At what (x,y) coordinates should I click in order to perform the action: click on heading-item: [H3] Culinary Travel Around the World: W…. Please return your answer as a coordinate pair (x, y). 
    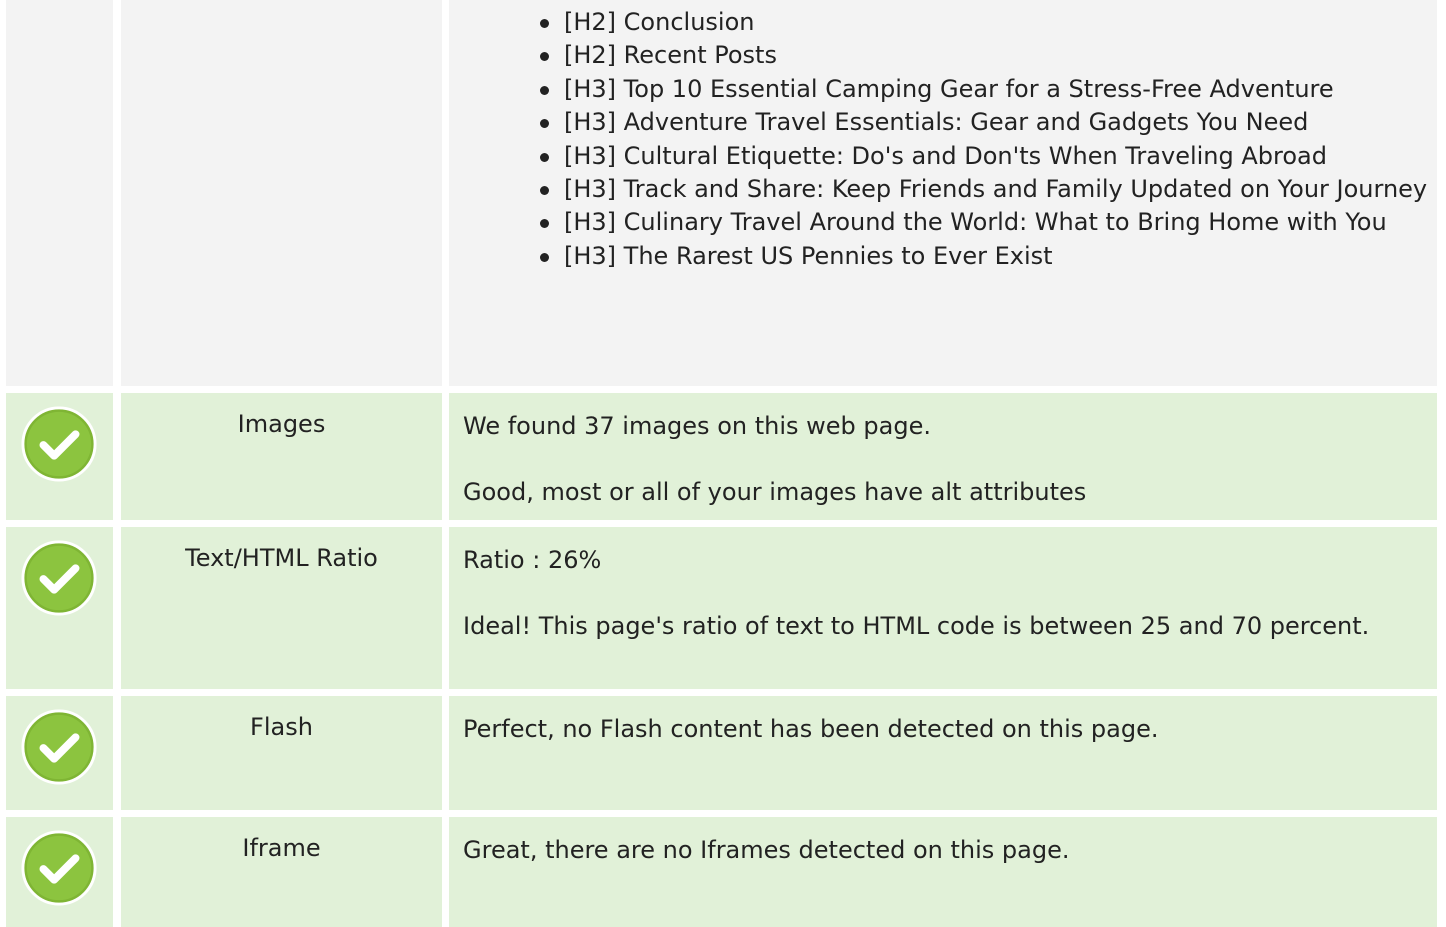
    Looking at the image, I should click on (984, 222).